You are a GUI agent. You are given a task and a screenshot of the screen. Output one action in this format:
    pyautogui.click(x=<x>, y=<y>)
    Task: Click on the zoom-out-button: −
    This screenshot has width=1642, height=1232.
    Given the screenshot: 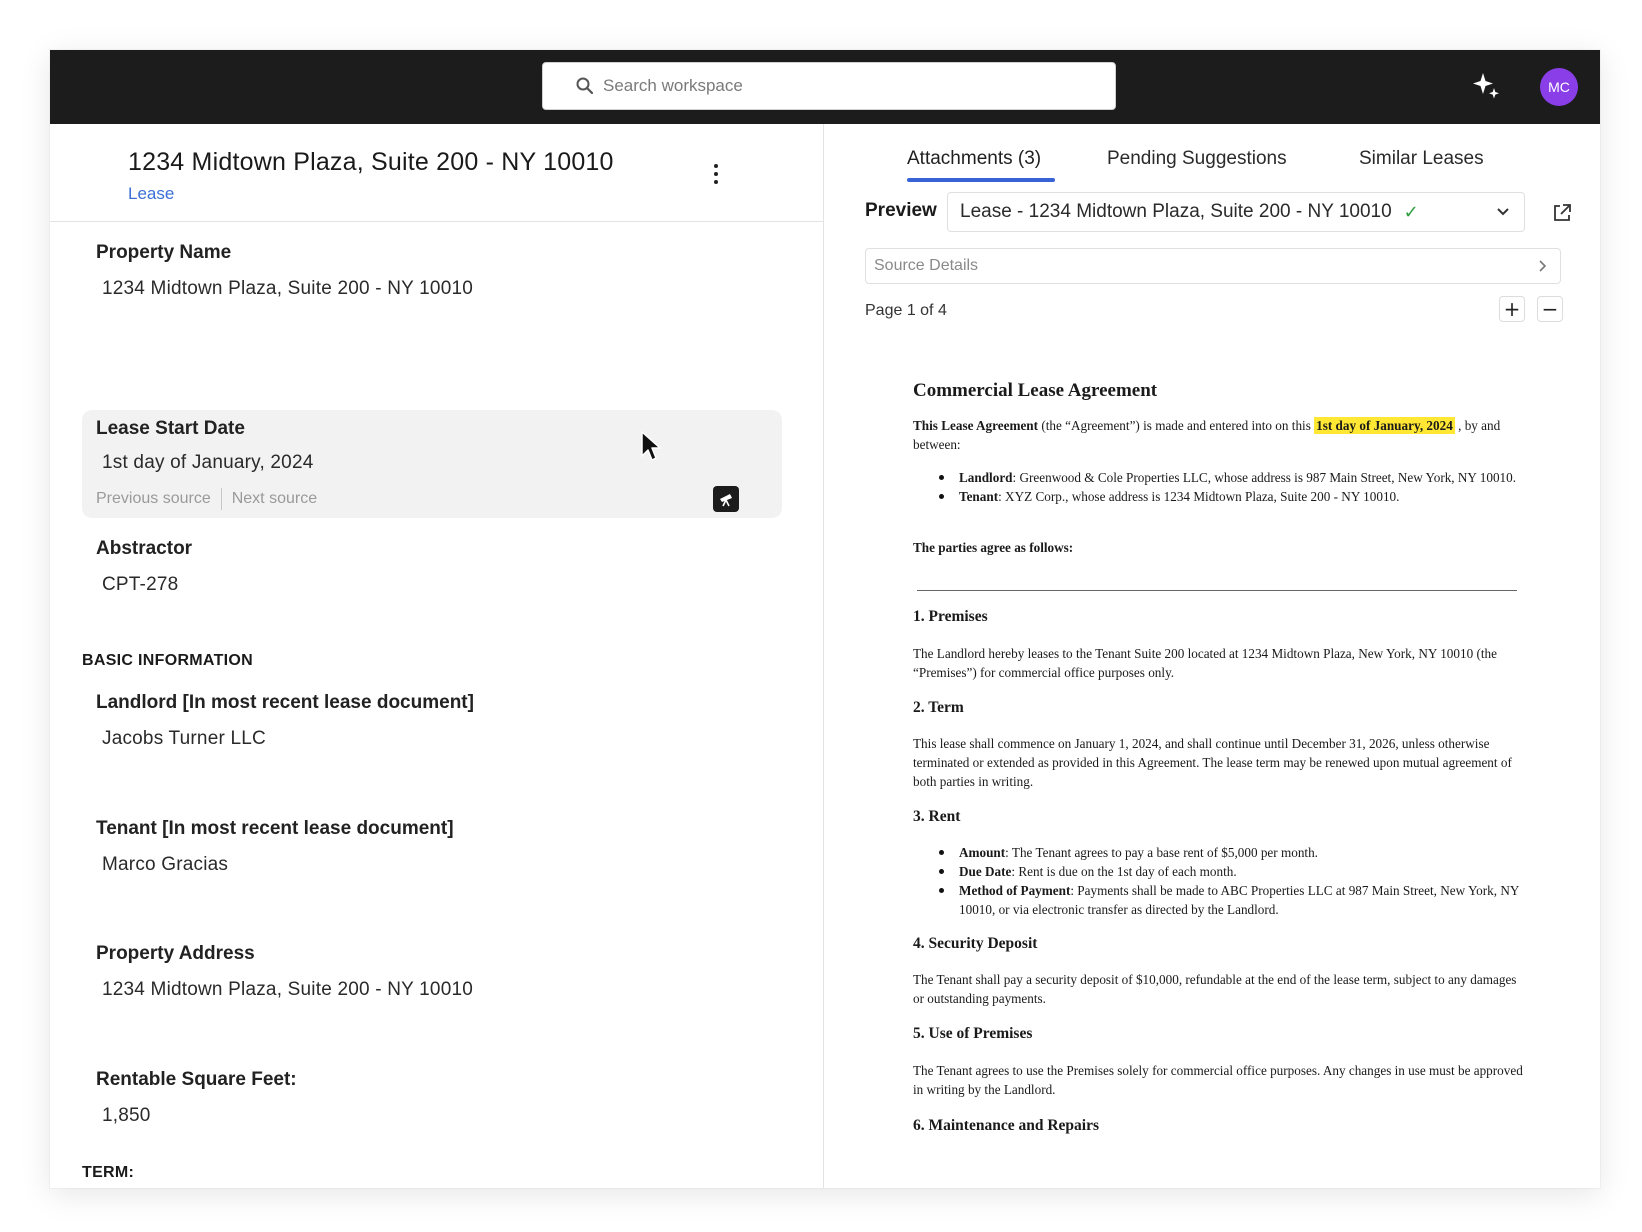 What is the action you would take?
    pyautogui.click(x=1550, y=309)
    